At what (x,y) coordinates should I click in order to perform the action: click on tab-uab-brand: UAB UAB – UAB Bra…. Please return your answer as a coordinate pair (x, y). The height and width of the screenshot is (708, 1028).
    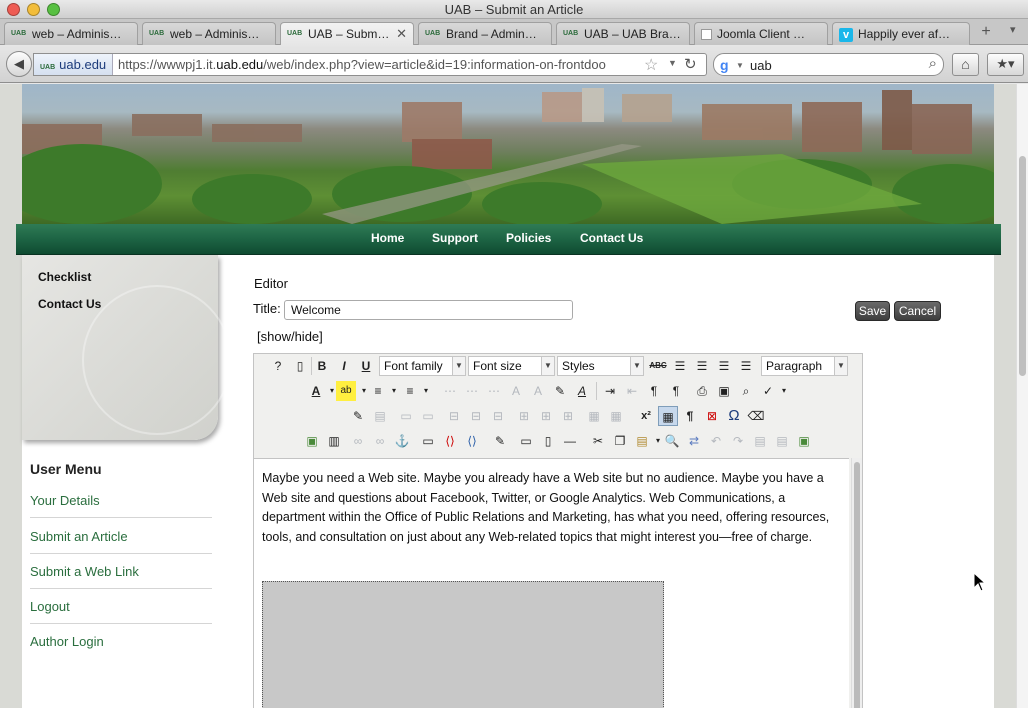
    Looking at the image, I should click on (623, 33).